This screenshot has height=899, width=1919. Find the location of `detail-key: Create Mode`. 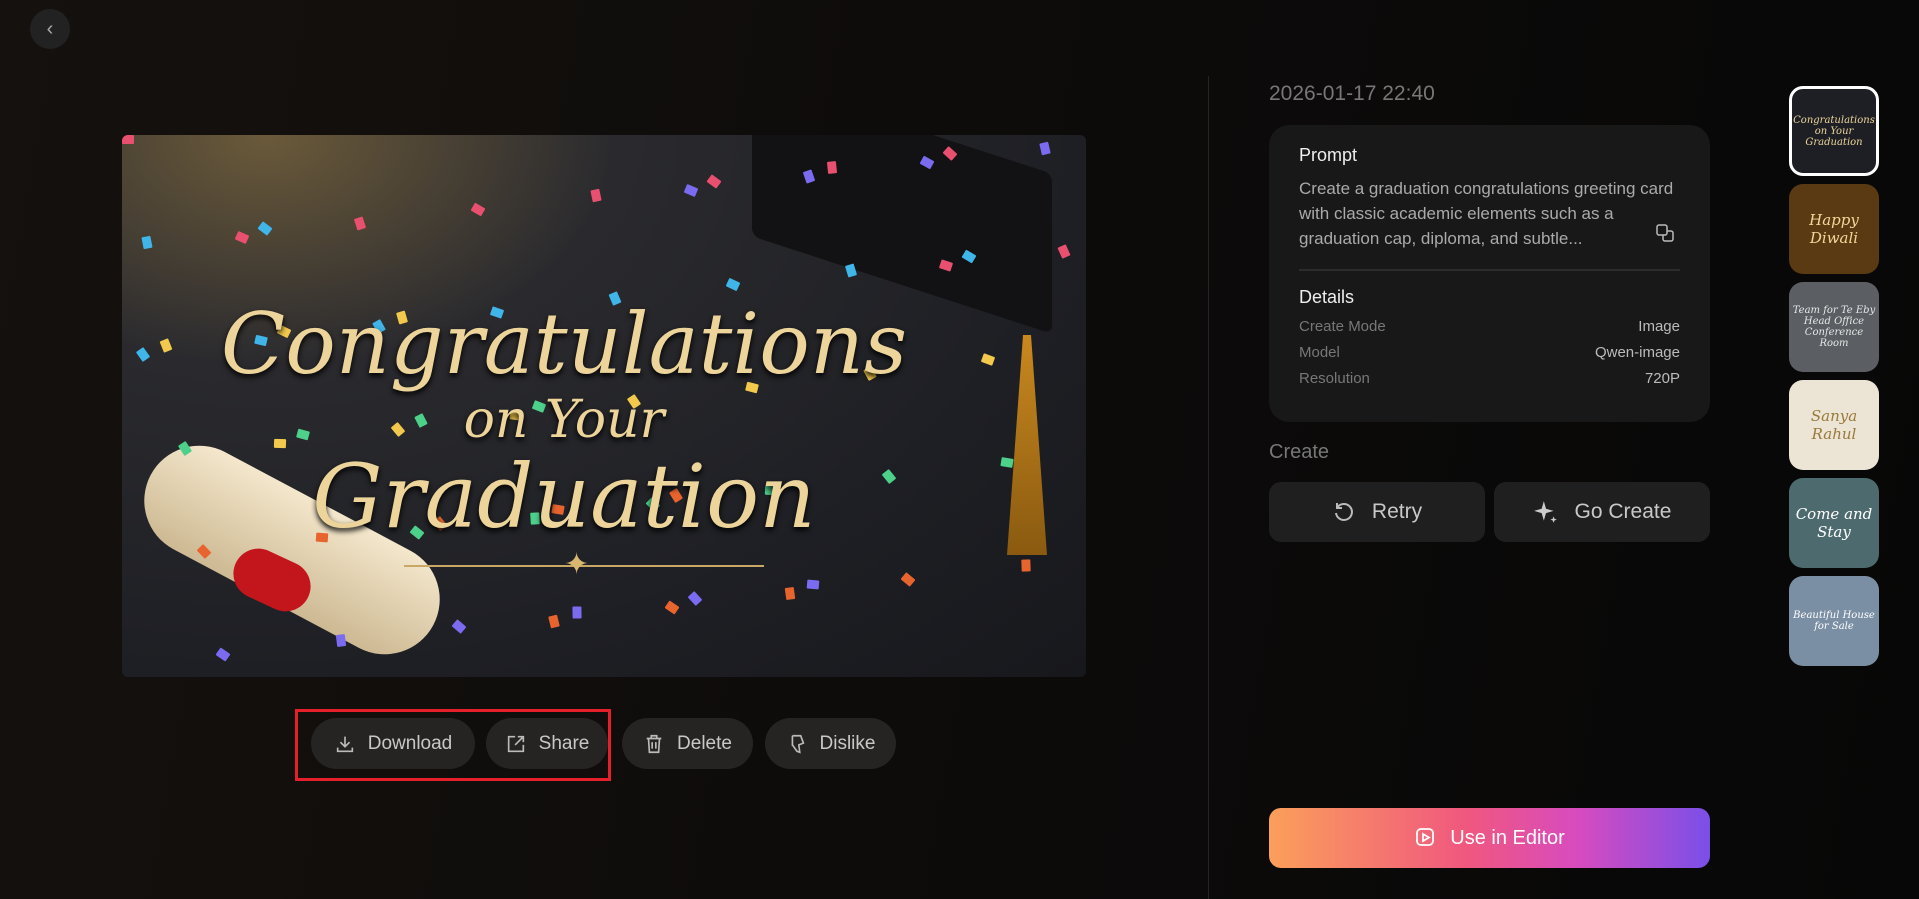

detail-key: Create Mode is located at coordinates (1342, 326).